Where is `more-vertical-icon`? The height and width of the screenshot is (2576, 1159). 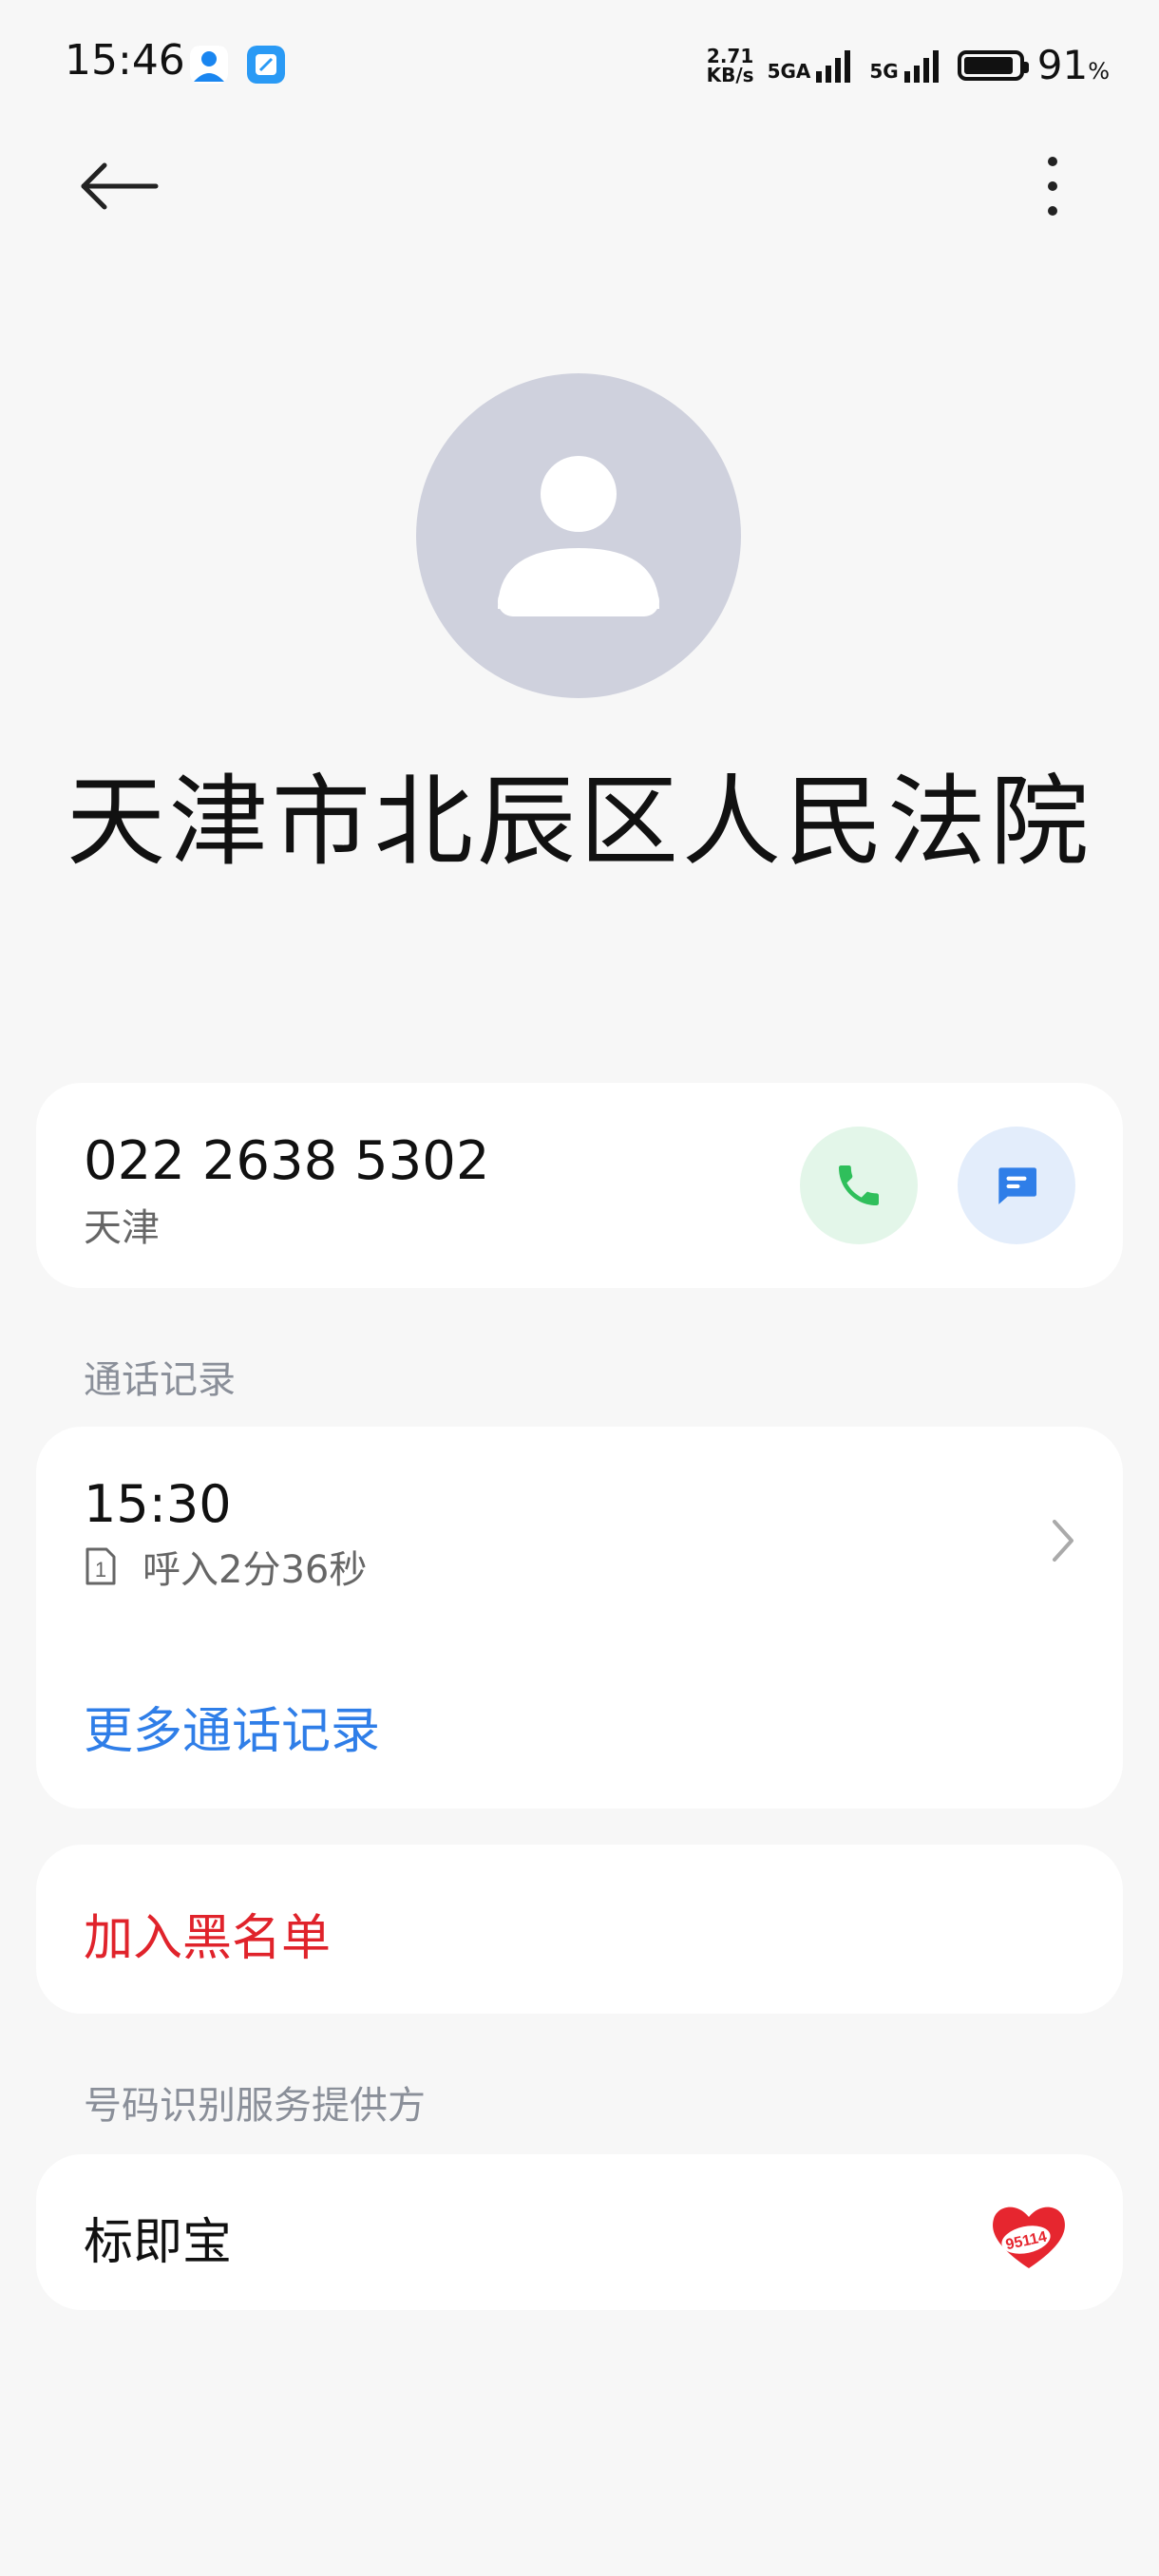 more-vertical-icon is located at coordinates (1052, 186).